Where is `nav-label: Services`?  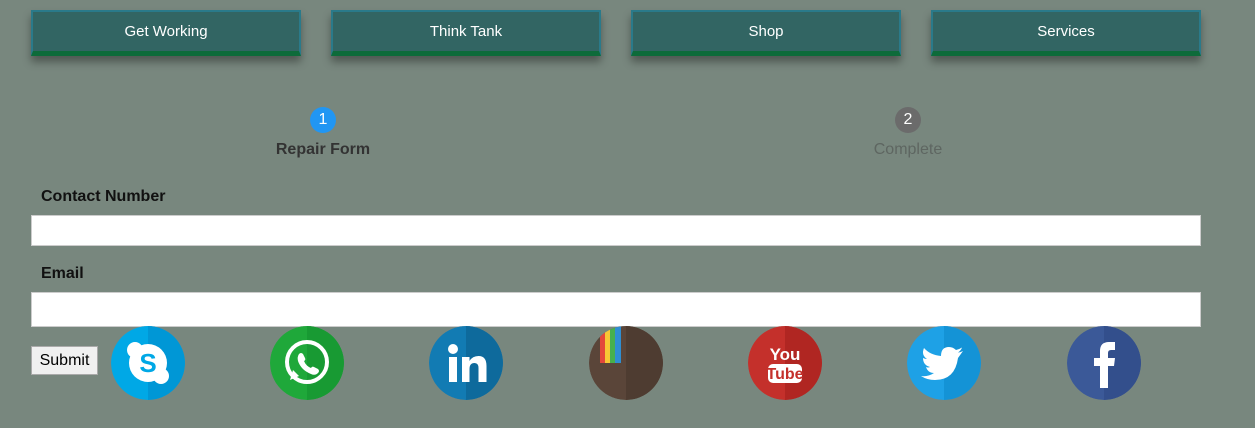 nav-label: Services is located at coordinates (1066, 31).